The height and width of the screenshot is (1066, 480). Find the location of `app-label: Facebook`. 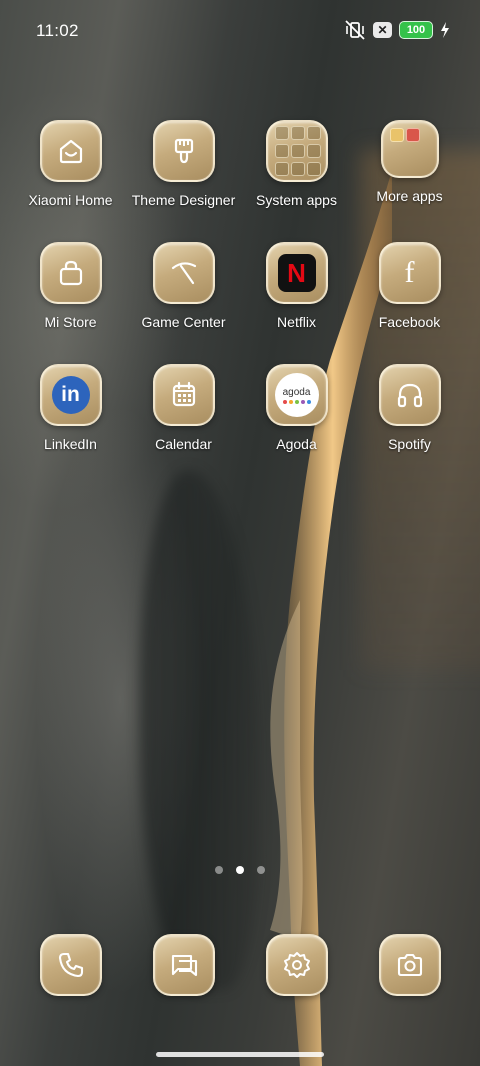

app-label: Facebook is located at coordinates (409, 322).